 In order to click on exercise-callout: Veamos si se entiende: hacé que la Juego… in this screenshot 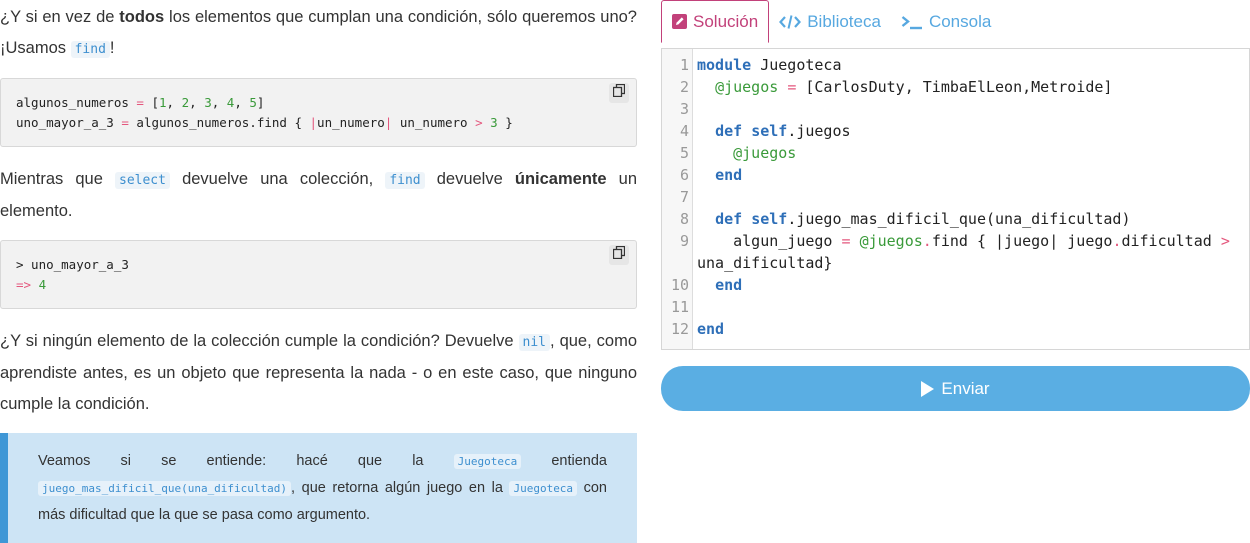, I will do `click(318, 488)`.